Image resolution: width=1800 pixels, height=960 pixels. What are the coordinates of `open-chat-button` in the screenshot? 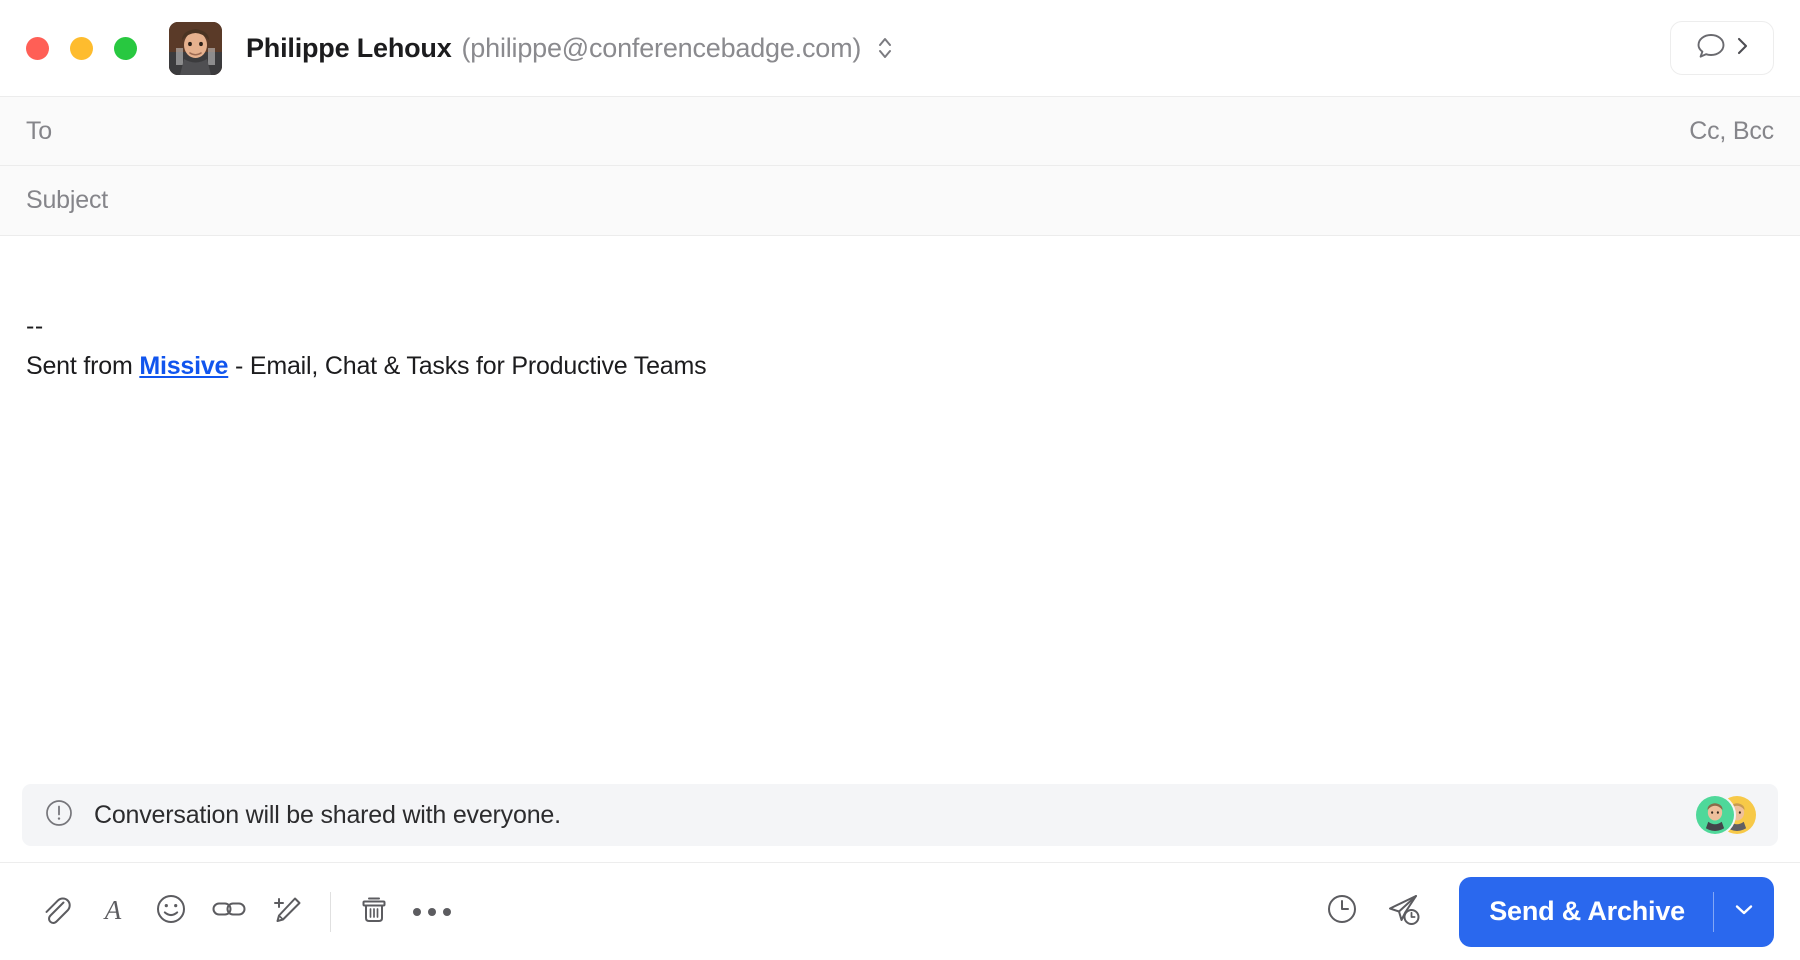 It's located at (1722, 48).